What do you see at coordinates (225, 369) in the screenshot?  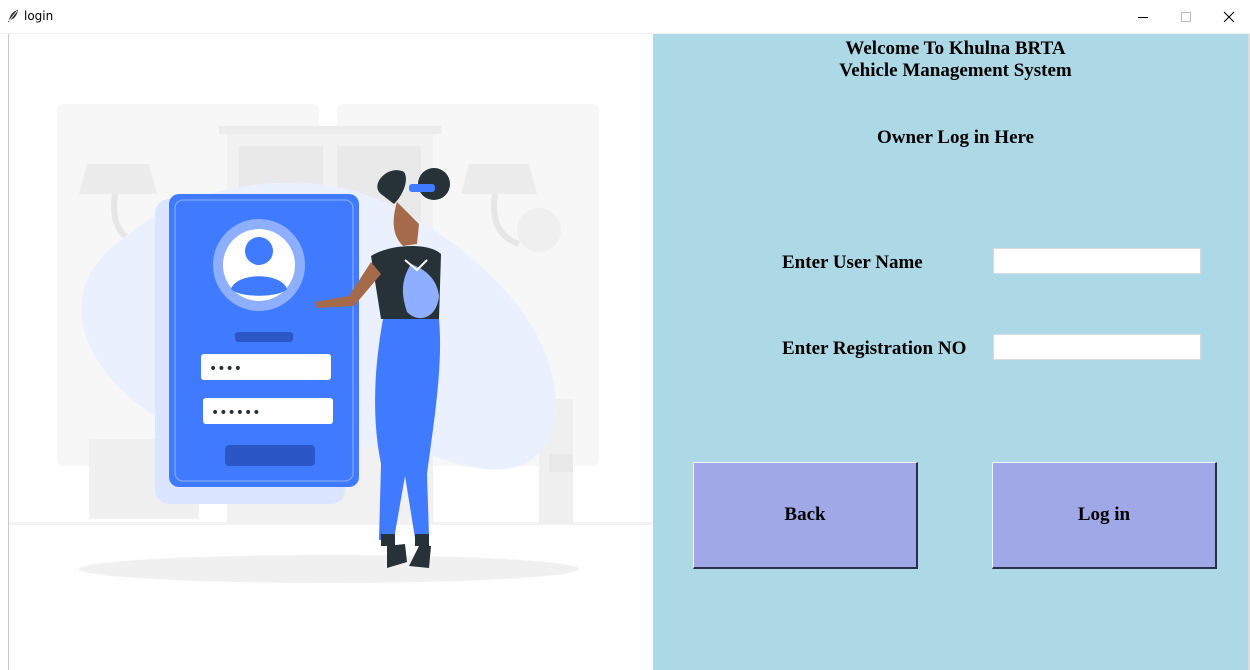 I see `password-dots-short: ••••` at bounding box center [225, 369].